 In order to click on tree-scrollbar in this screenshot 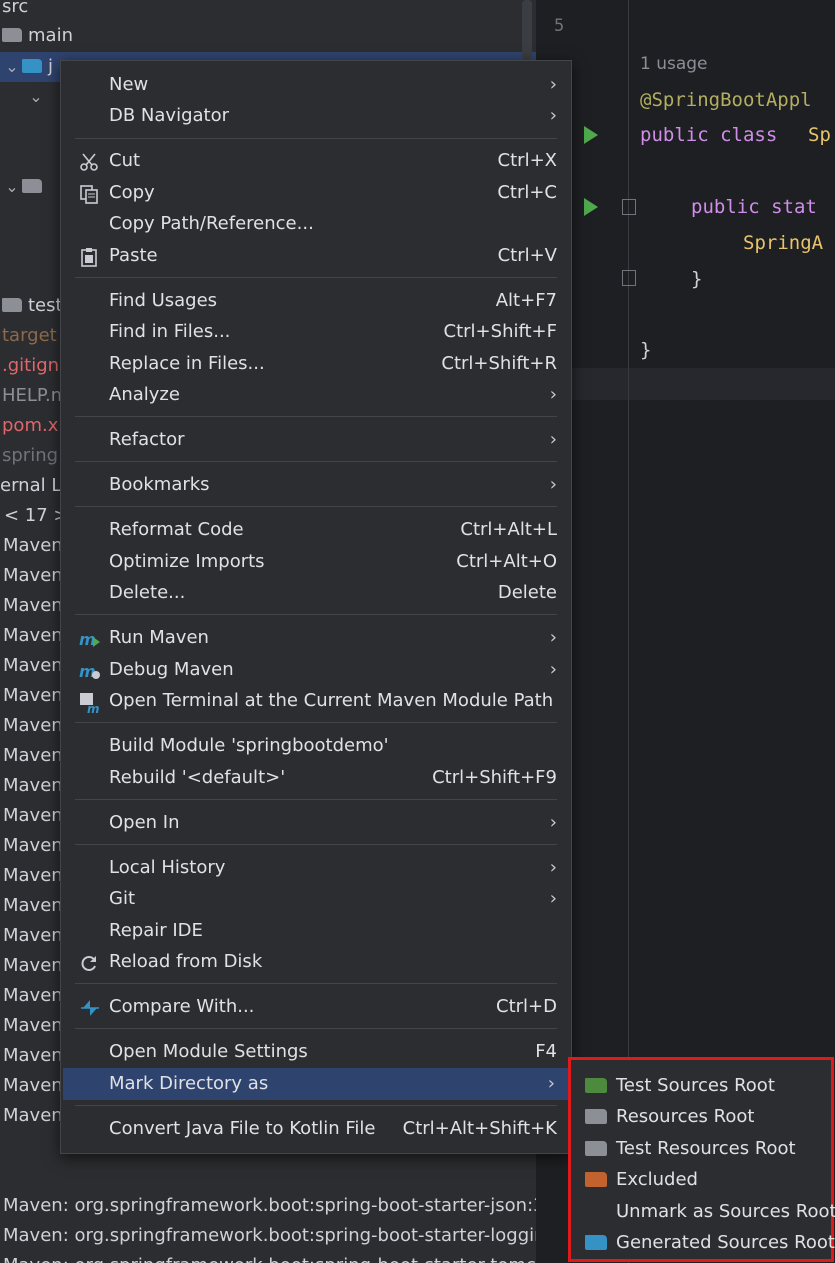, I will do `click(527, 30)`.